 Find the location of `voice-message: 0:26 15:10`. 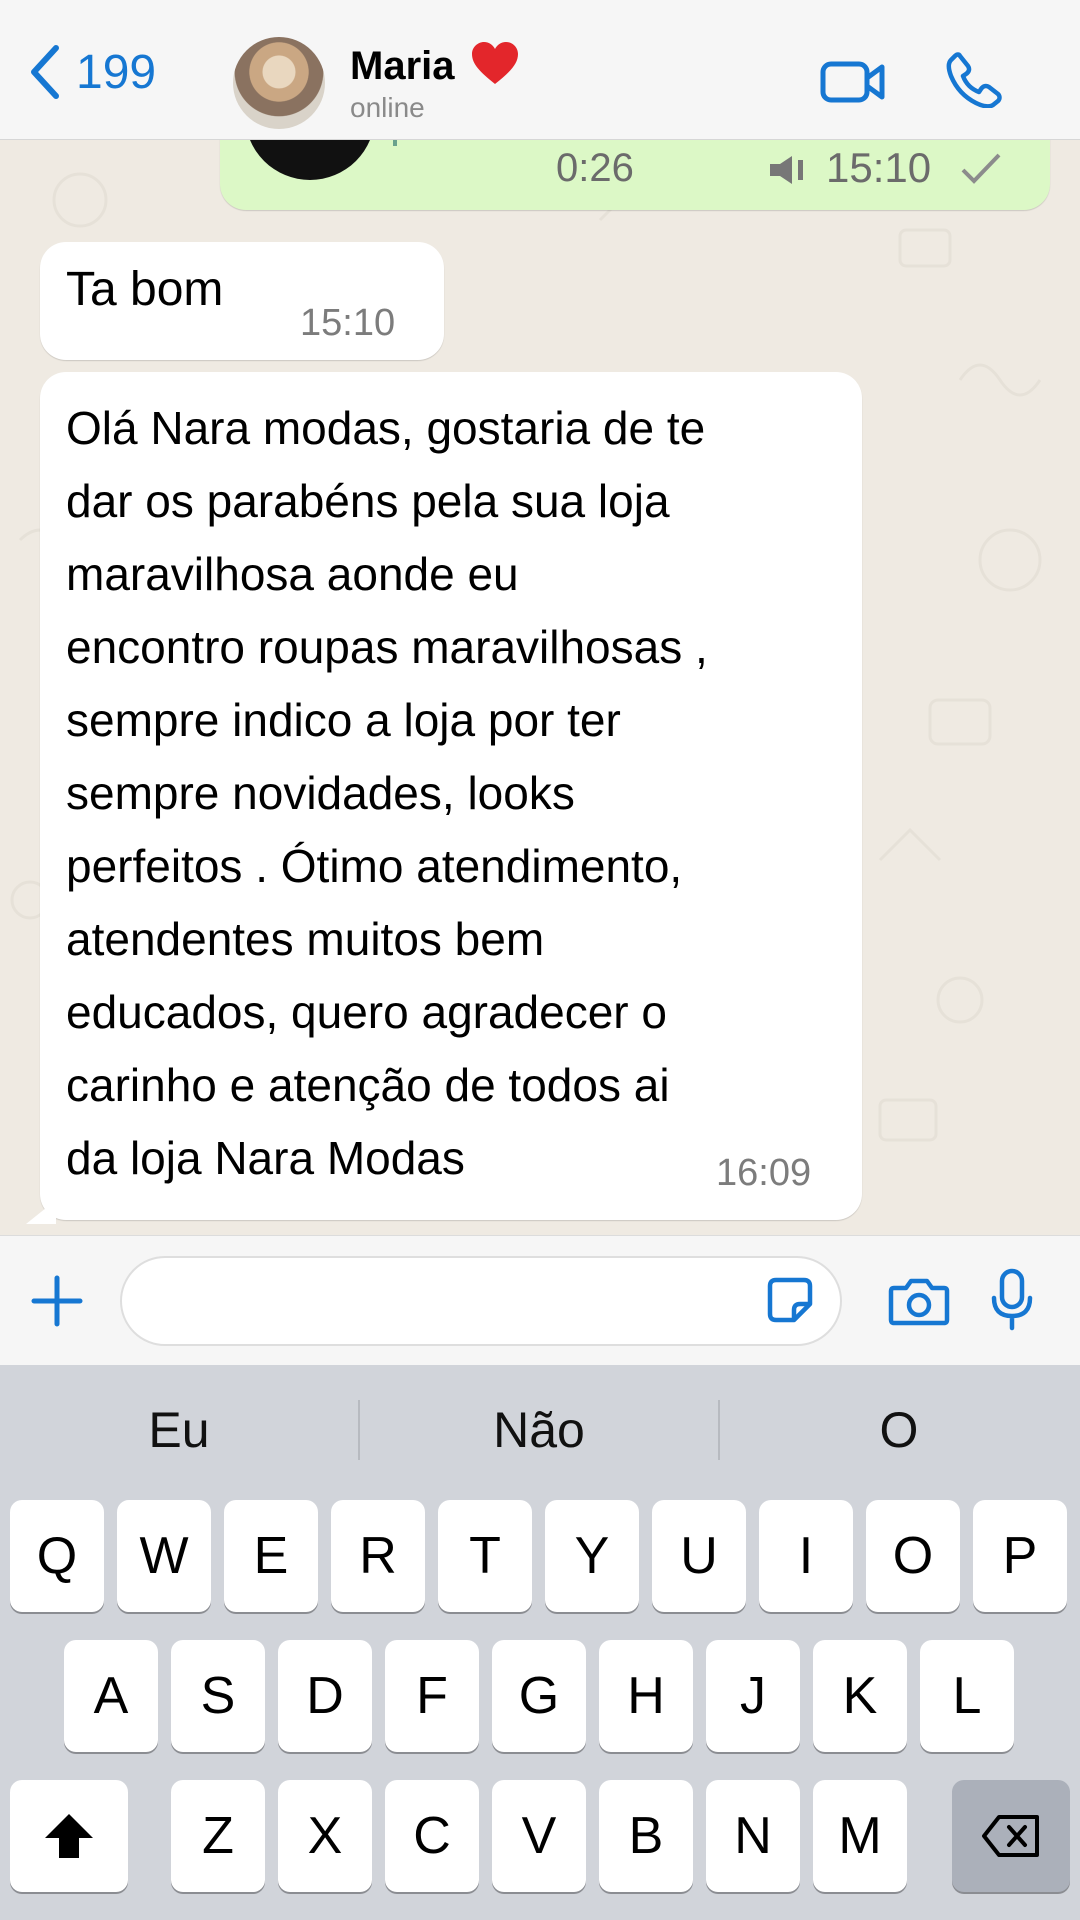

voice-message: 0:26 15:10 is located at coordinates (635, 175).